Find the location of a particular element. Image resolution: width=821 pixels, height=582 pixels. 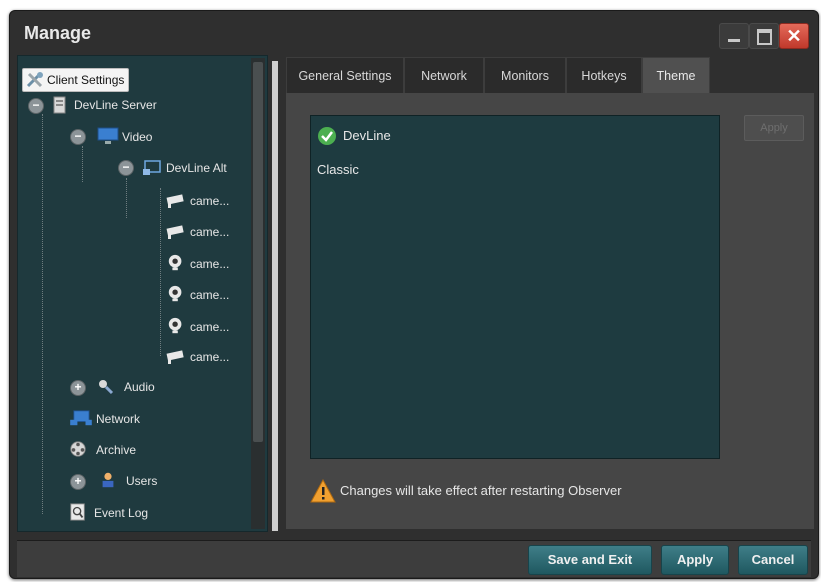

tab-hotkeys: Hotkeys is located at coordinates (604, 75).